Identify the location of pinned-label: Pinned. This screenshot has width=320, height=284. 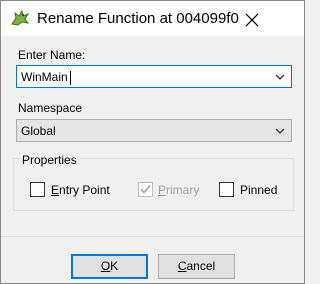
(258, 190).